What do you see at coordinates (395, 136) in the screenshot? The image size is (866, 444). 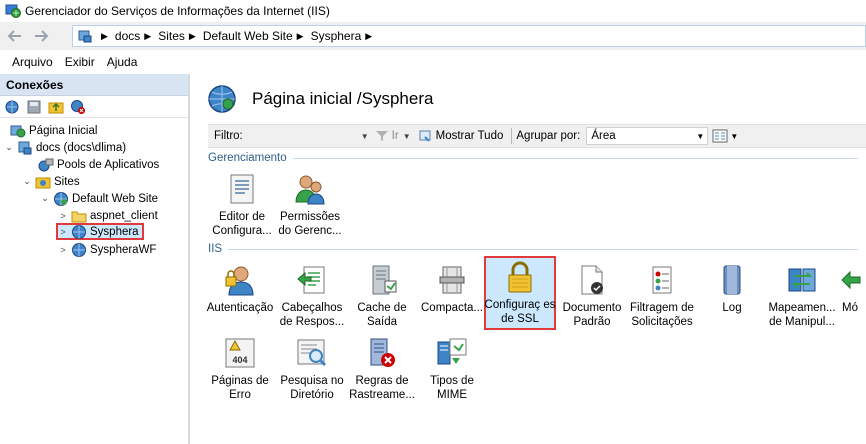 I see `go-button: Ir ▼` at bounding box center [395, 136].